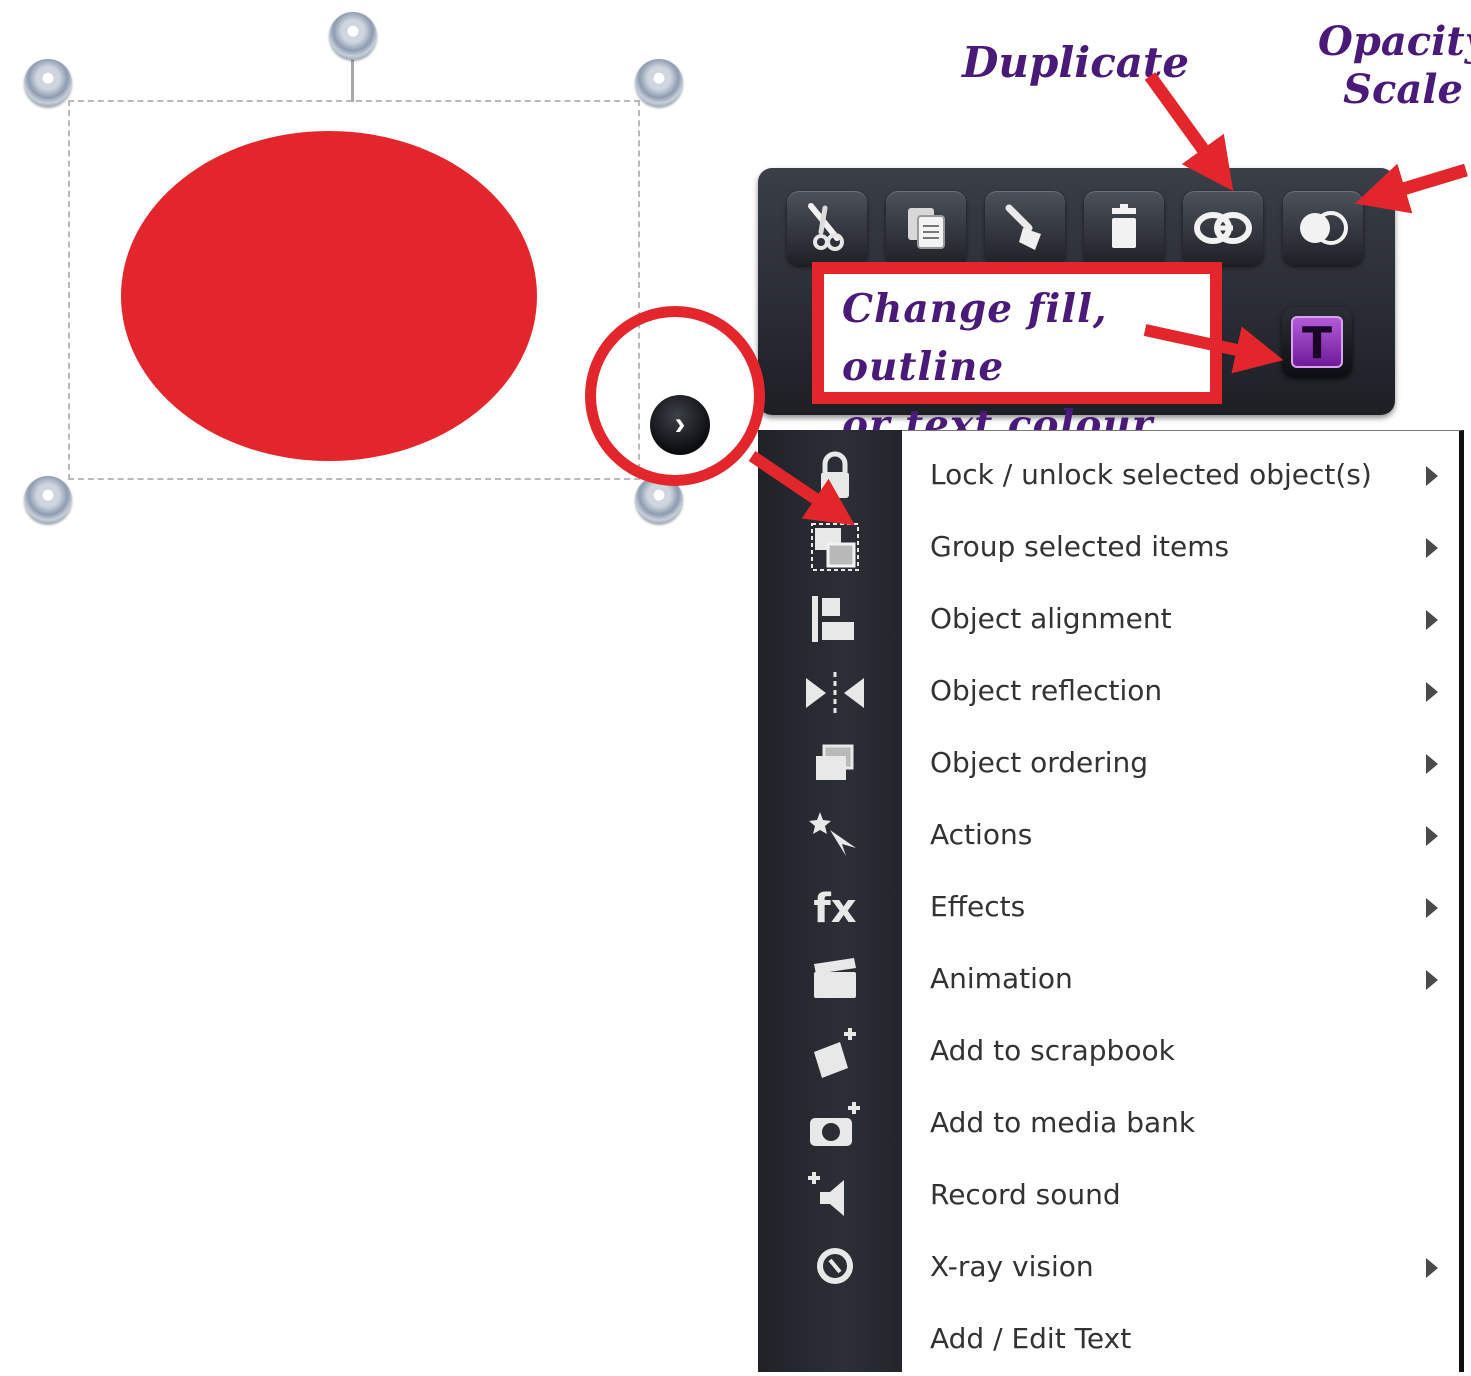  Describe the element at coordinates (1181, 764) in the screenshot. I see `menu-item-object-ordering: Object ordering` at that location.